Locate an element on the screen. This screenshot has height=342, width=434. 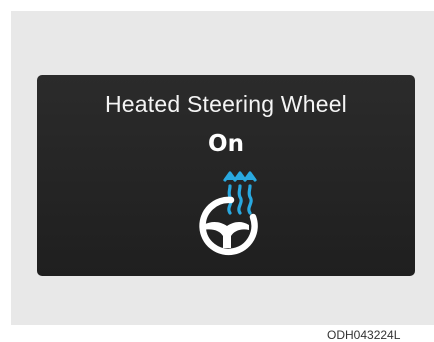
heated-steering-wheel-icon is located at coordinates (228, 213).